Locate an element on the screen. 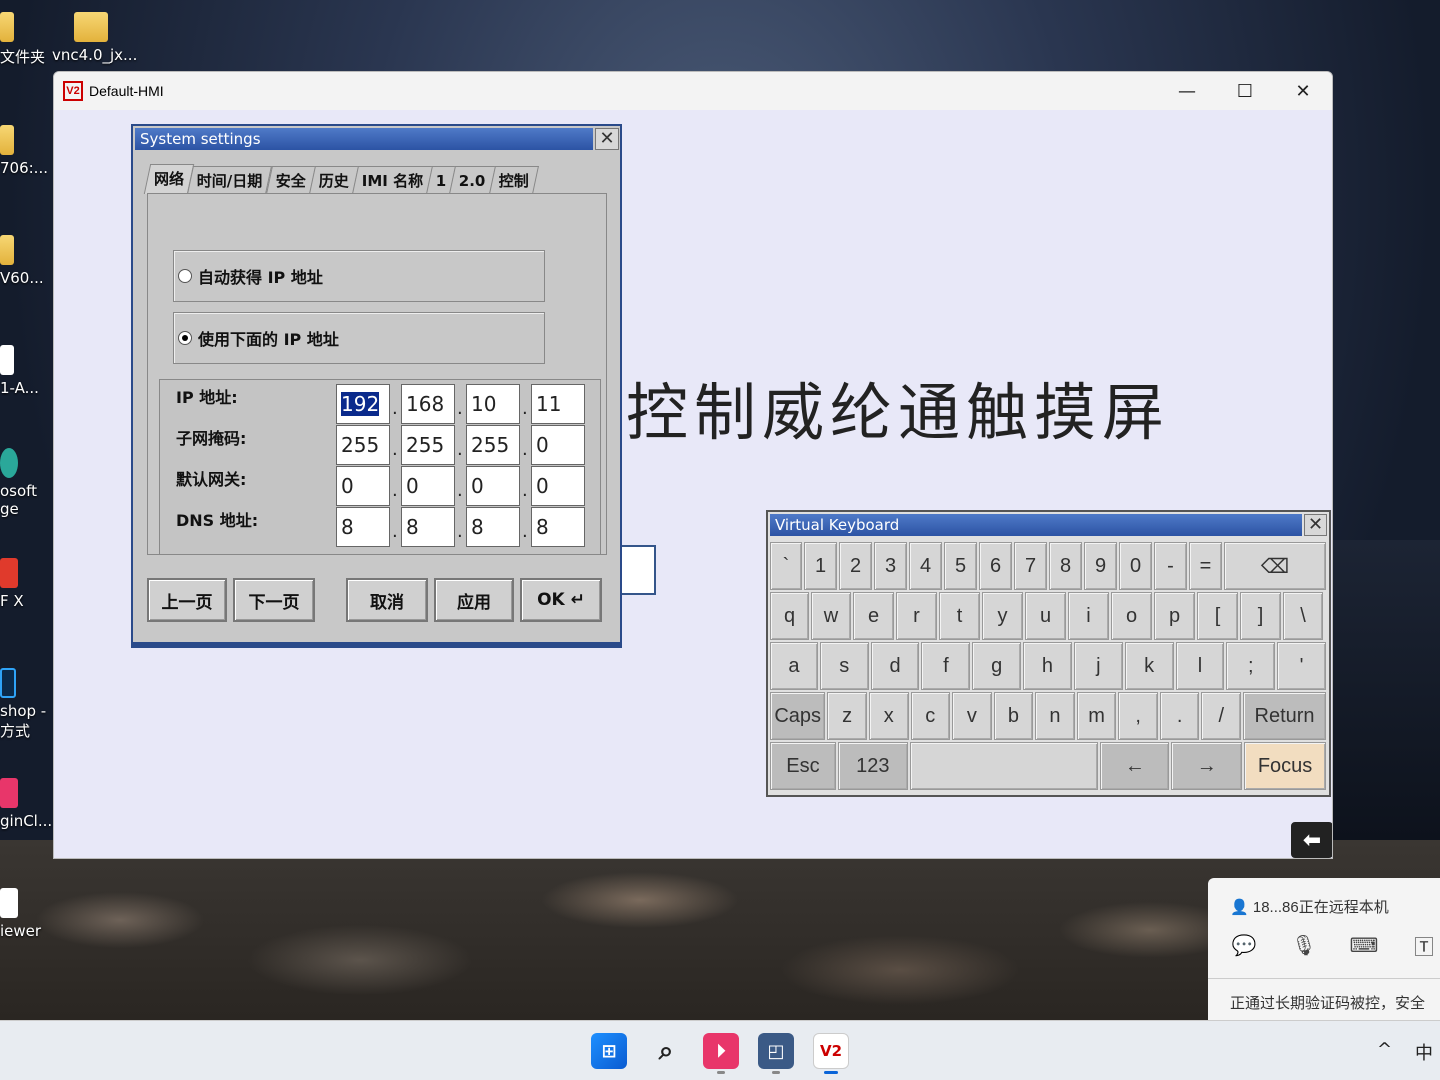  hmi-input-field is located at coordinates (638, 570).